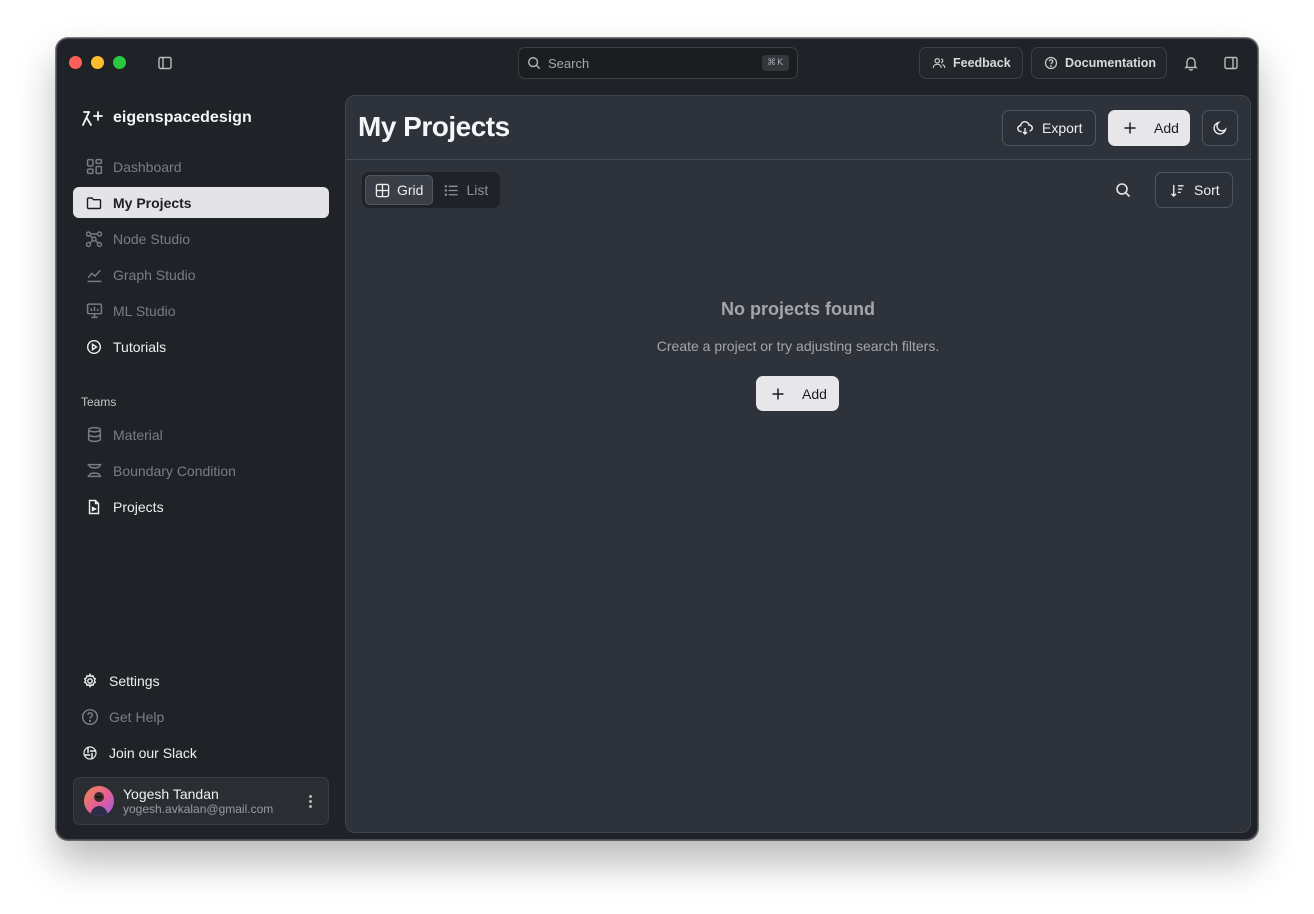 The image size is (1314, 914). Describe the element at coordinates (797, 393) in the screenshot. I see `empty-state-add-button: Add` at that location.